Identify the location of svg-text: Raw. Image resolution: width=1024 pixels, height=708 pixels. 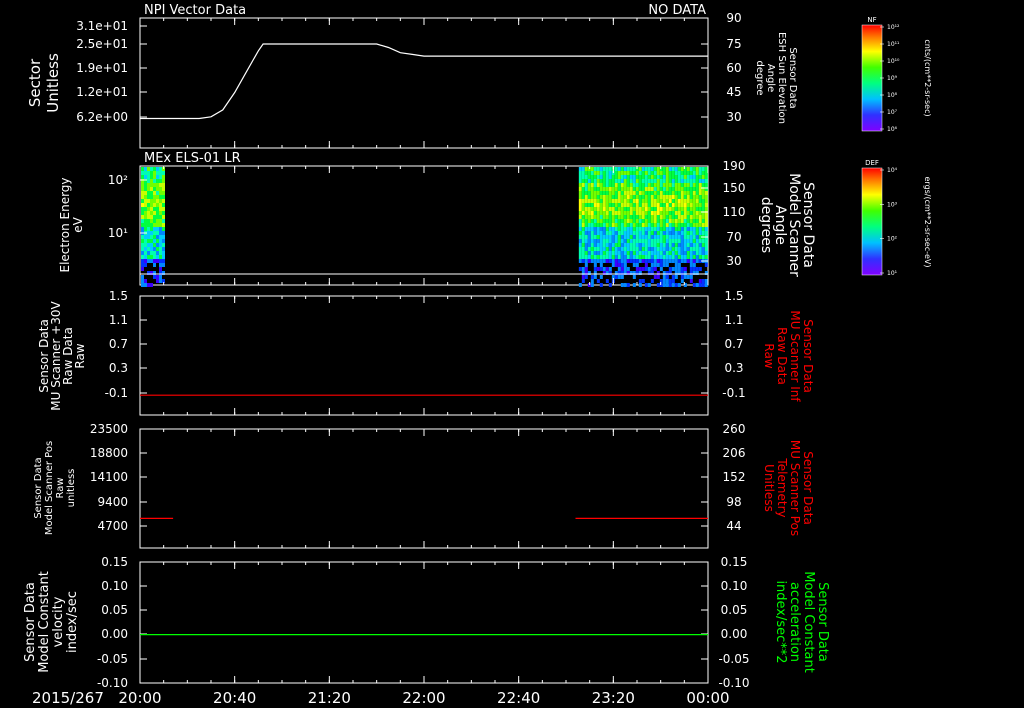
(60, 487).